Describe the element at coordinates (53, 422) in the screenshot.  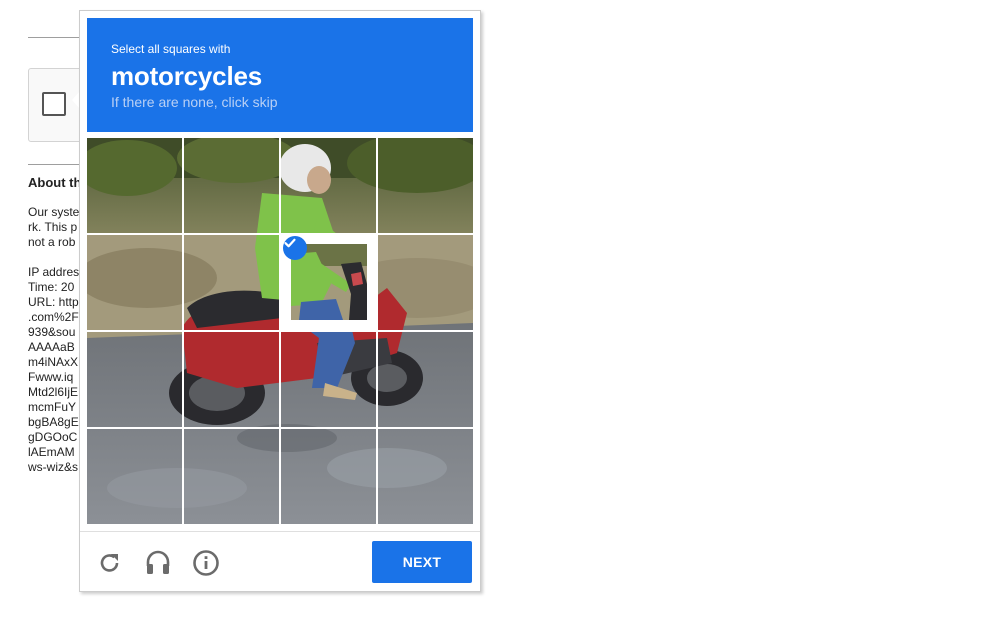
I see `info-line: bgBA8gE` at that location.